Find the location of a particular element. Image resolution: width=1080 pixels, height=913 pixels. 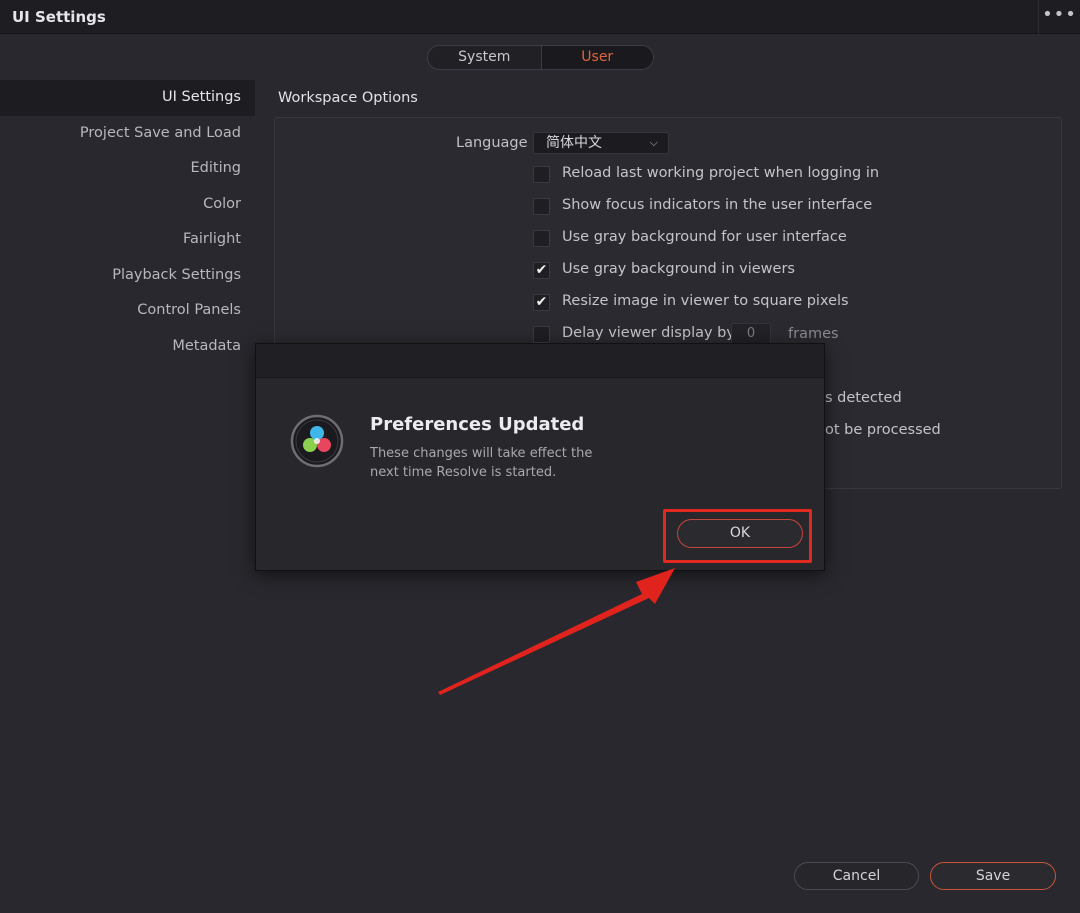

sidebar-item-metadata: Metadata is located at coordinates (127, 347).